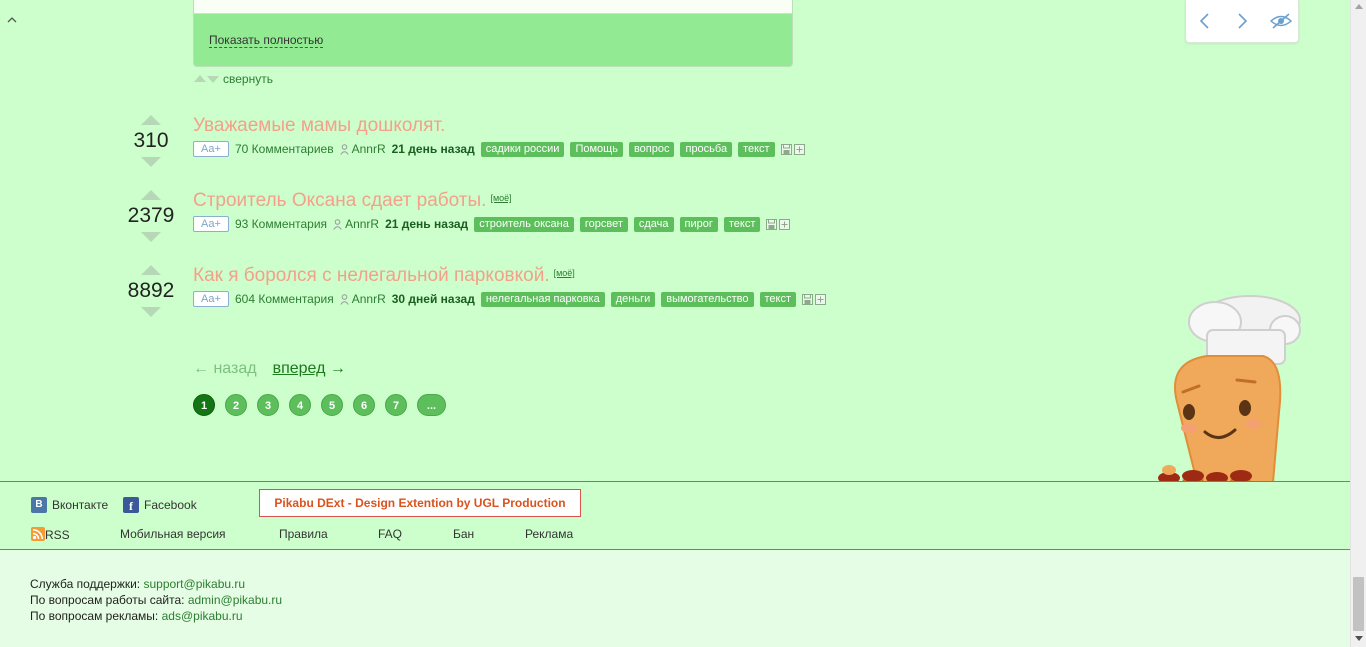 Image resolution: width=1366 pixels, height=647 pixels. Describe the element at coordinates (549, 534) in the screenshot. I see `ads-link: Реклама` at that location.